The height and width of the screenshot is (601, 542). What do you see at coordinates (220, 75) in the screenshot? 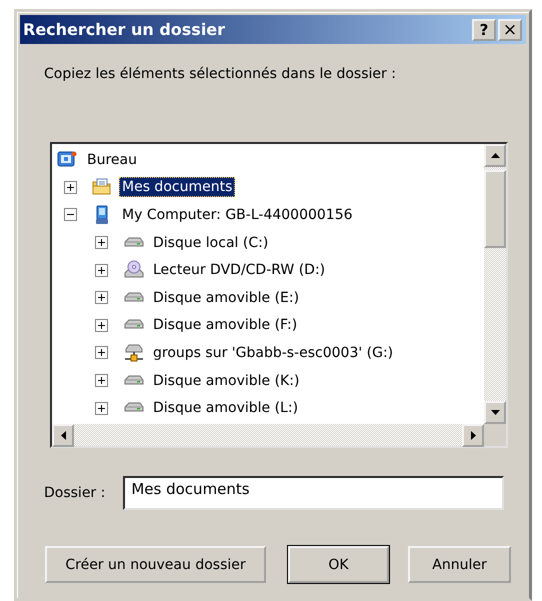
I see `prompt-text: Copiez les éléments sélectionnés dans le dossier :` at bounding box center [220, 75].